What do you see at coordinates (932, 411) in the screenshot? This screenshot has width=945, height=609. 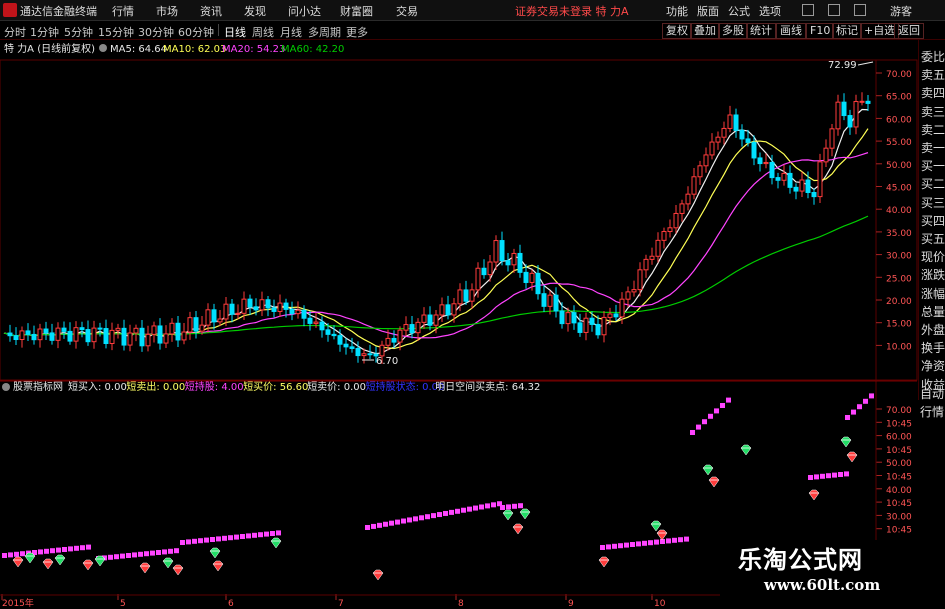 I see `auto-quote-label: 行情` at bounding box center [932, 411].